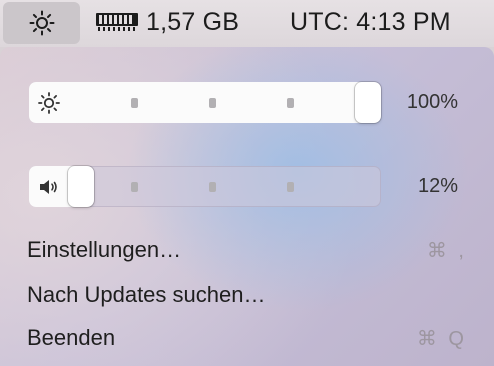  What do you see at coordinates (432, 102) in the screenshot?
I see `brightness-percent: 100%` at bounding box center [432, 102].